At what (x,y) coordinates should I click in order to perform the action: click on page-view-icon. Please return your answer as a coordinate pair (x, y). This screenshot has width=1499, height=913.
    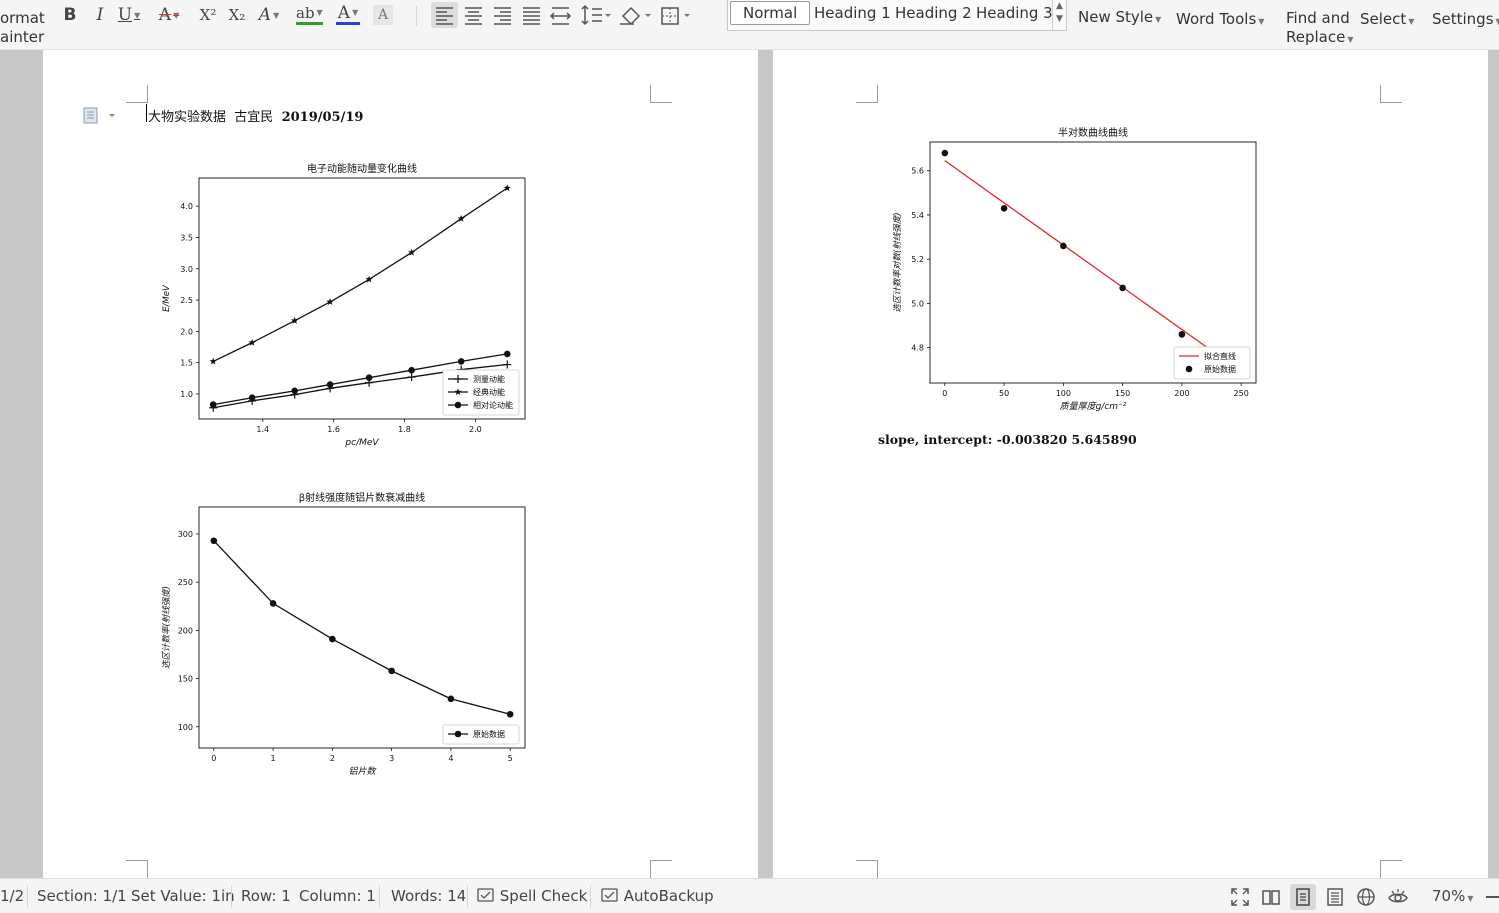
    Looking at the image, I should click on (1303, 897).